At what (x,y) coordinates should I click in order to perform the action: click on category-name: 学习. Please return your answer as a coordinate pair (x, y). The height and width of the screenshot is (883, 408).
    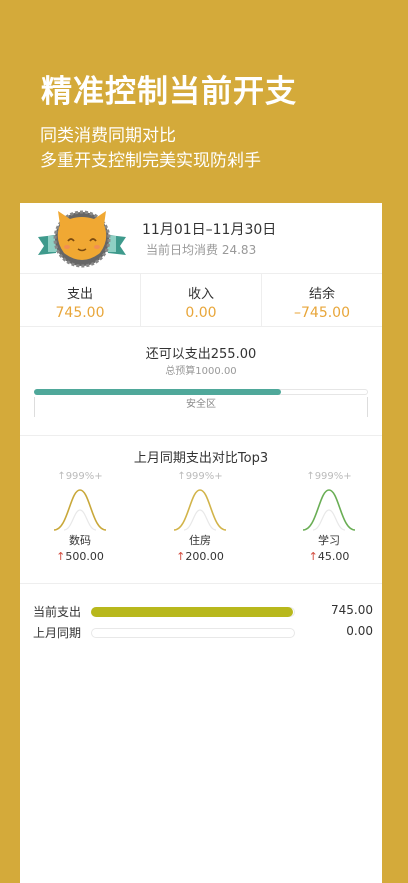
    Looking at the image, I should click on (329, 540).